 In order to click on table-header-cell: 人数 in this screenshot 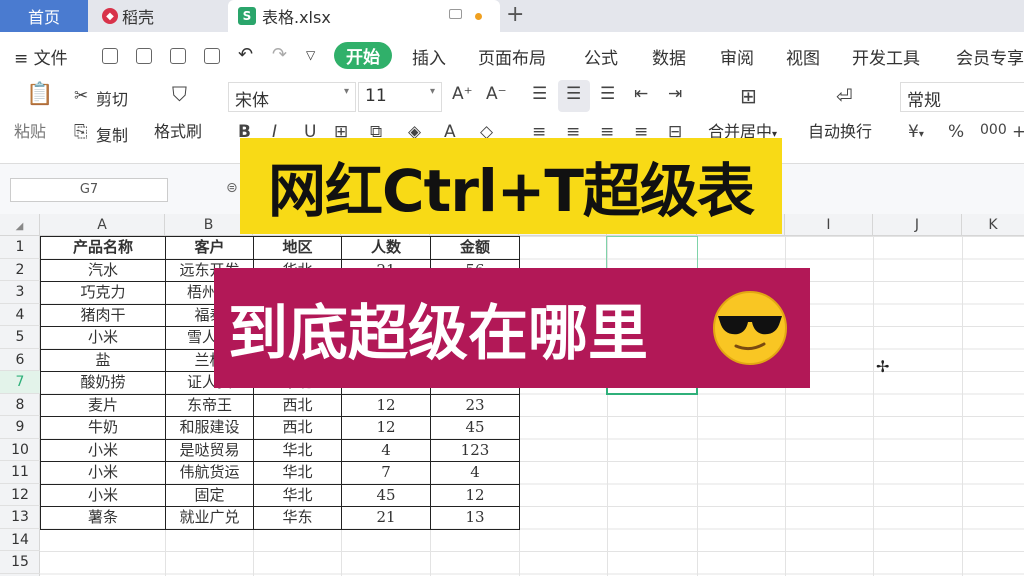, I will do `click(386, 248)`.